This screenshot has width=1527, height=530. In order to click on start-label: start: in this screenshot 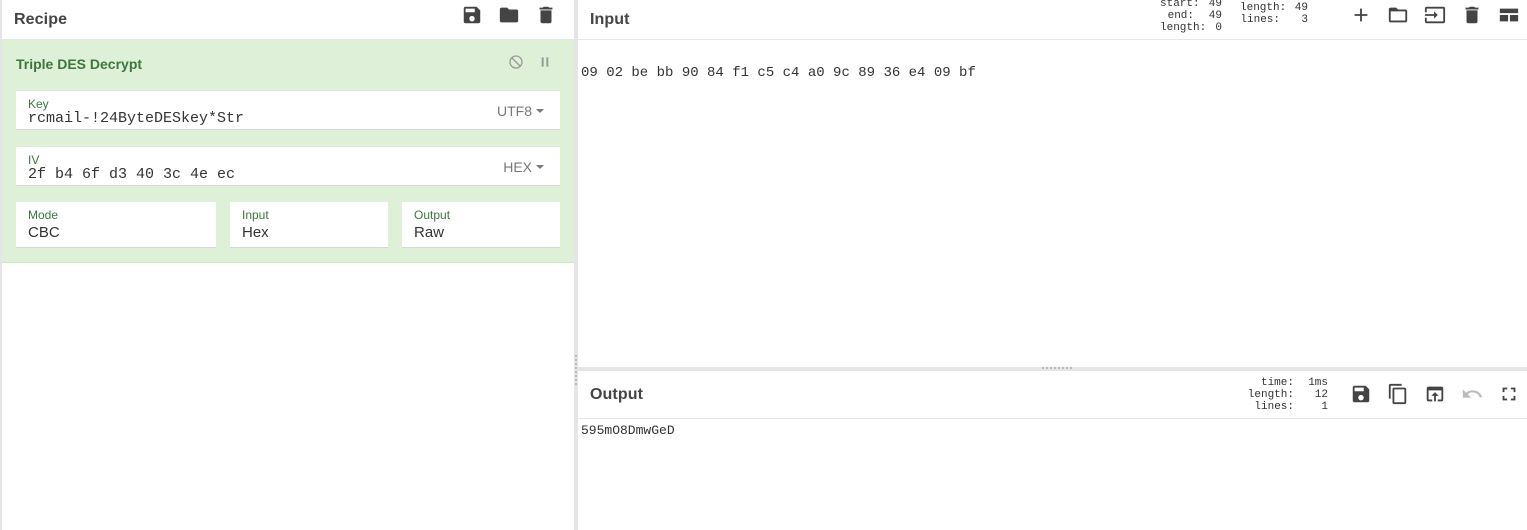, I will do `click(1180, 5)`.